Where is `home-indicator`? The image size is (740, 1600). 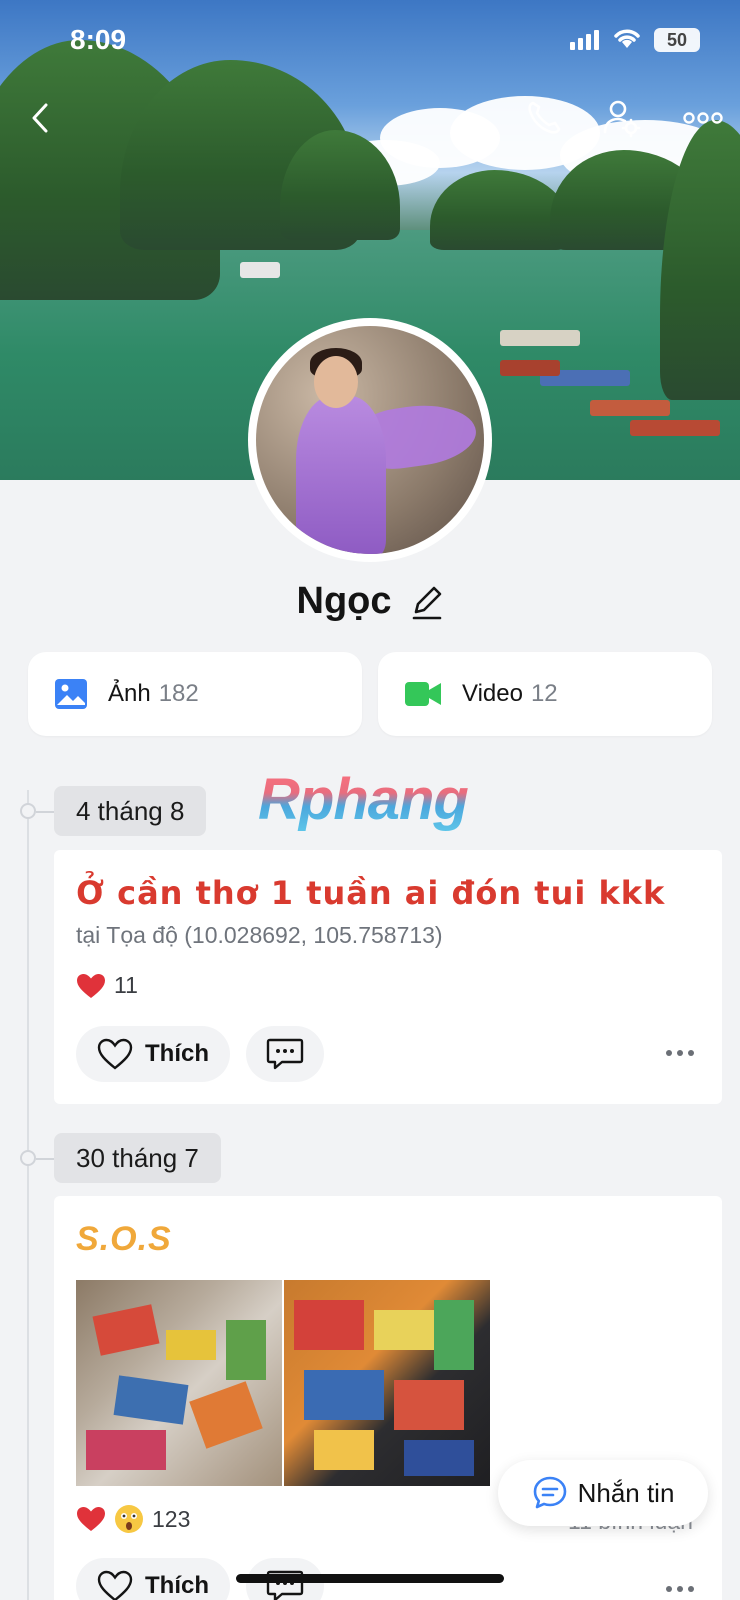 home-indicator is located at coordinates (370, 1578).